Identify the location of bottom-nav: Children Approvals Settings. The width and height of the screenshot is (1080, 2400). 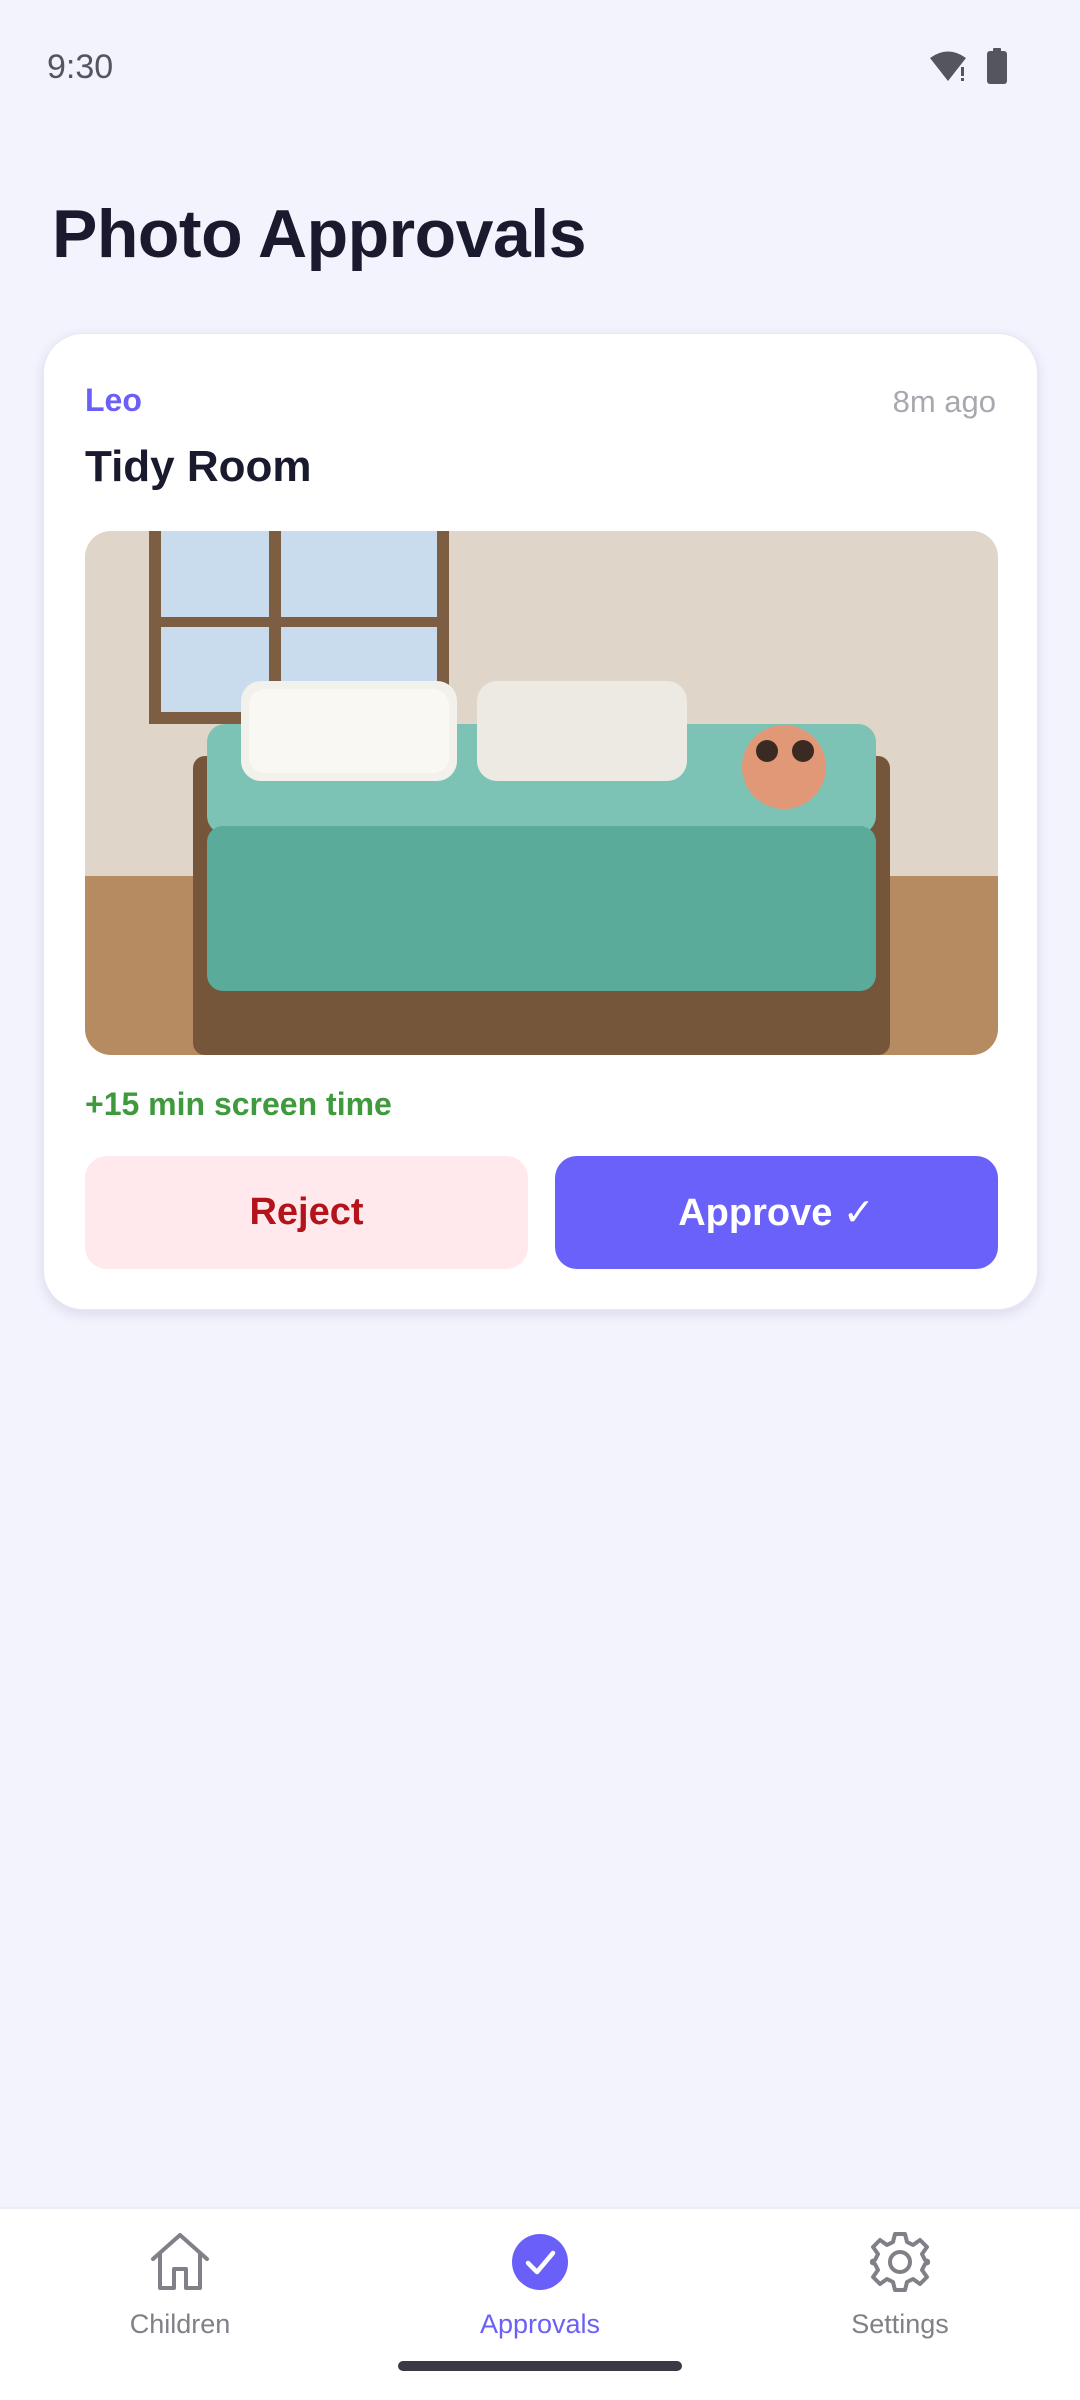
(540, 2303).